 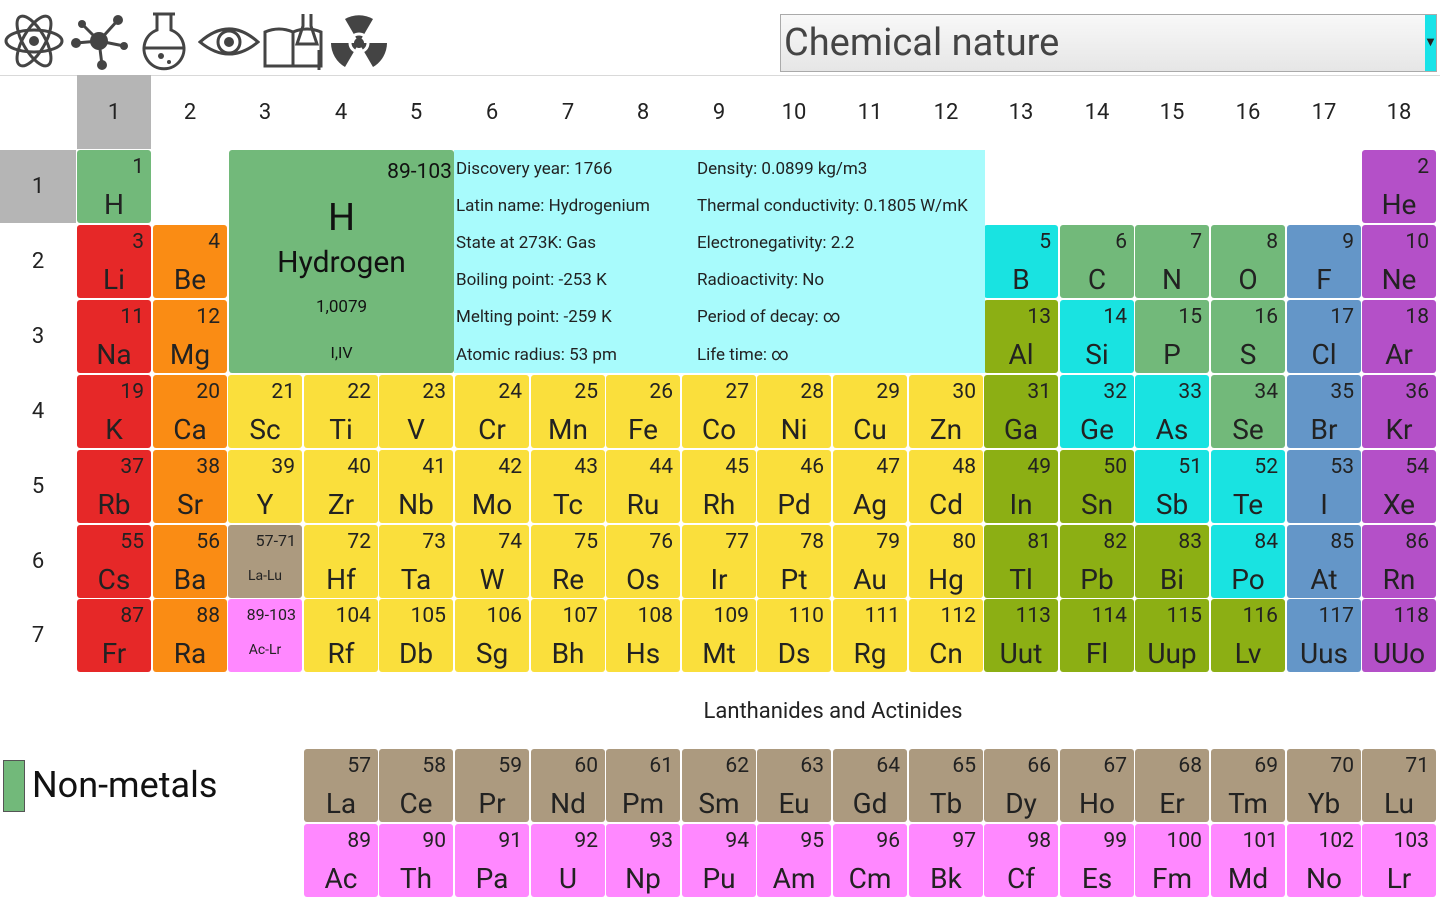 What do you see at coordinates (190, 336) in the screenshot?
I see `element-cell-Mg: 12 Mg` at bounding box center [190, 336].